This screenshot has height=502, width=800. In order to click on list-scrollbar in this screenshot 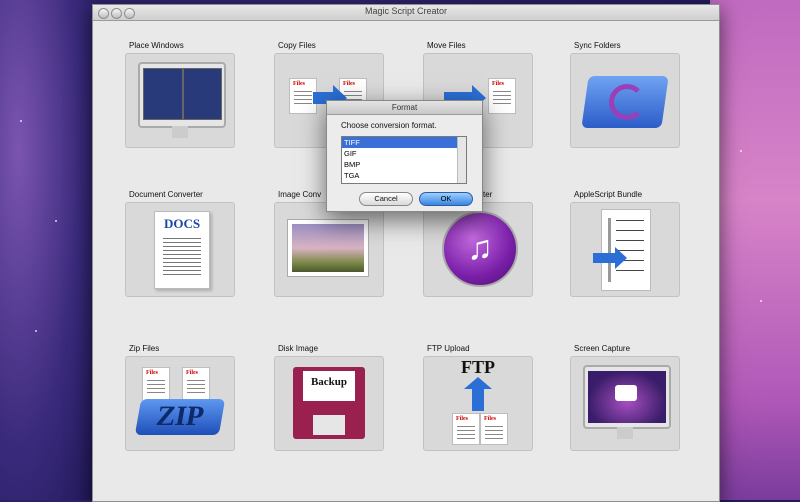, I will do `click(461, 160)`.